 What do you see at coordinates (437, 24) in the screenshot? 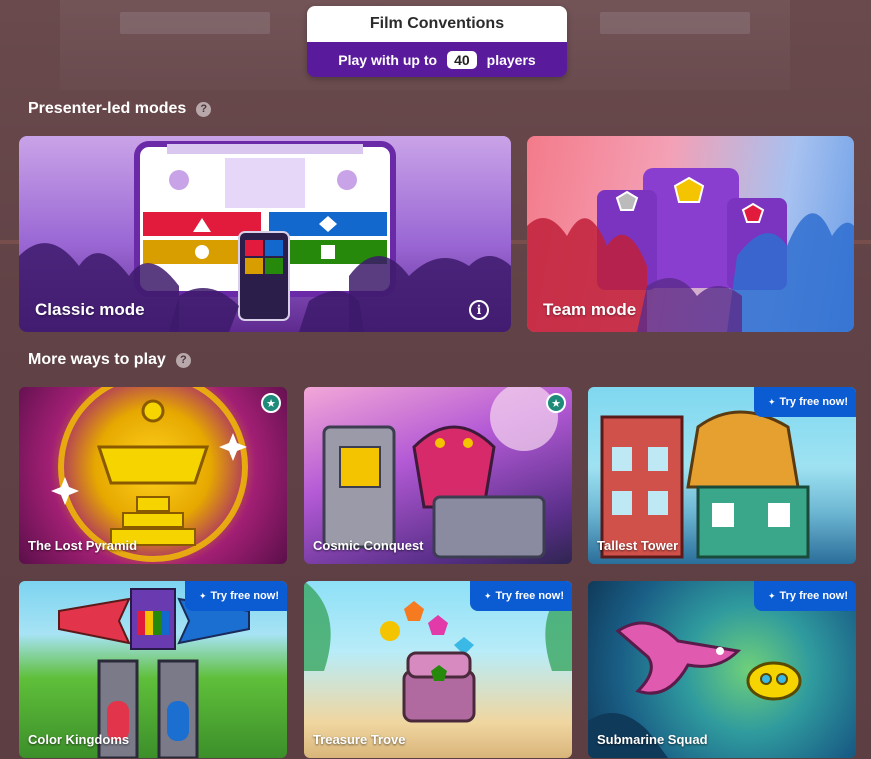
I see `presentation-title: Film Conventions` at bounding box center [437, 24].